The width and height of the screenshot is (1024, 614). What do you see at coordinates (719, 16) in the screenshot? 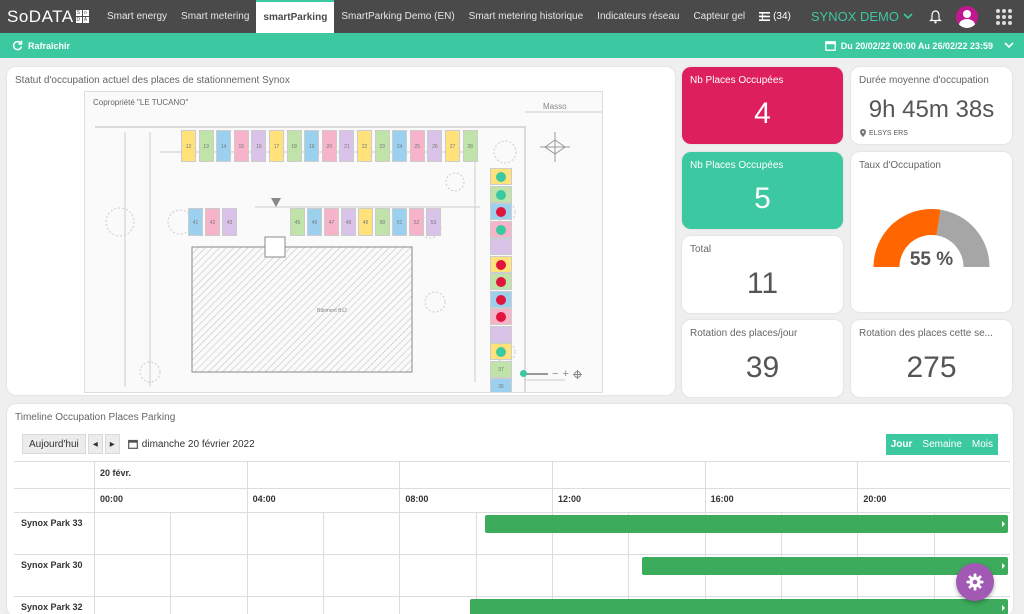
I see `tab-capteur-gel: Capteur gel` at bounding box center [719, 16].